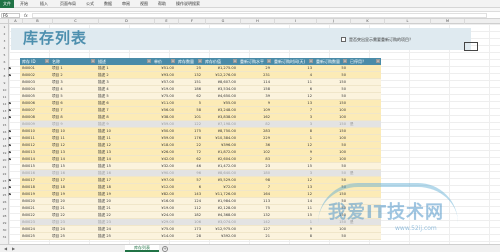  I want to click on cell-id: IN0009, so click(36, 124).